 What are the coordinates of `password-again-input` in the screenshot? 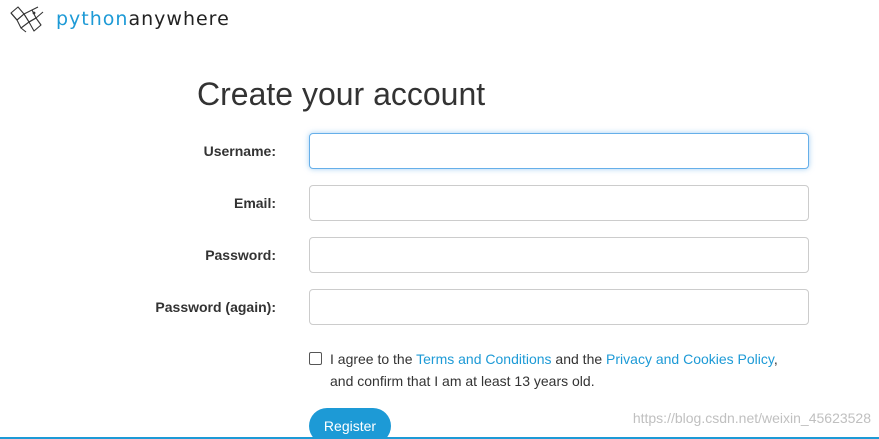 It's located at (559, 307).